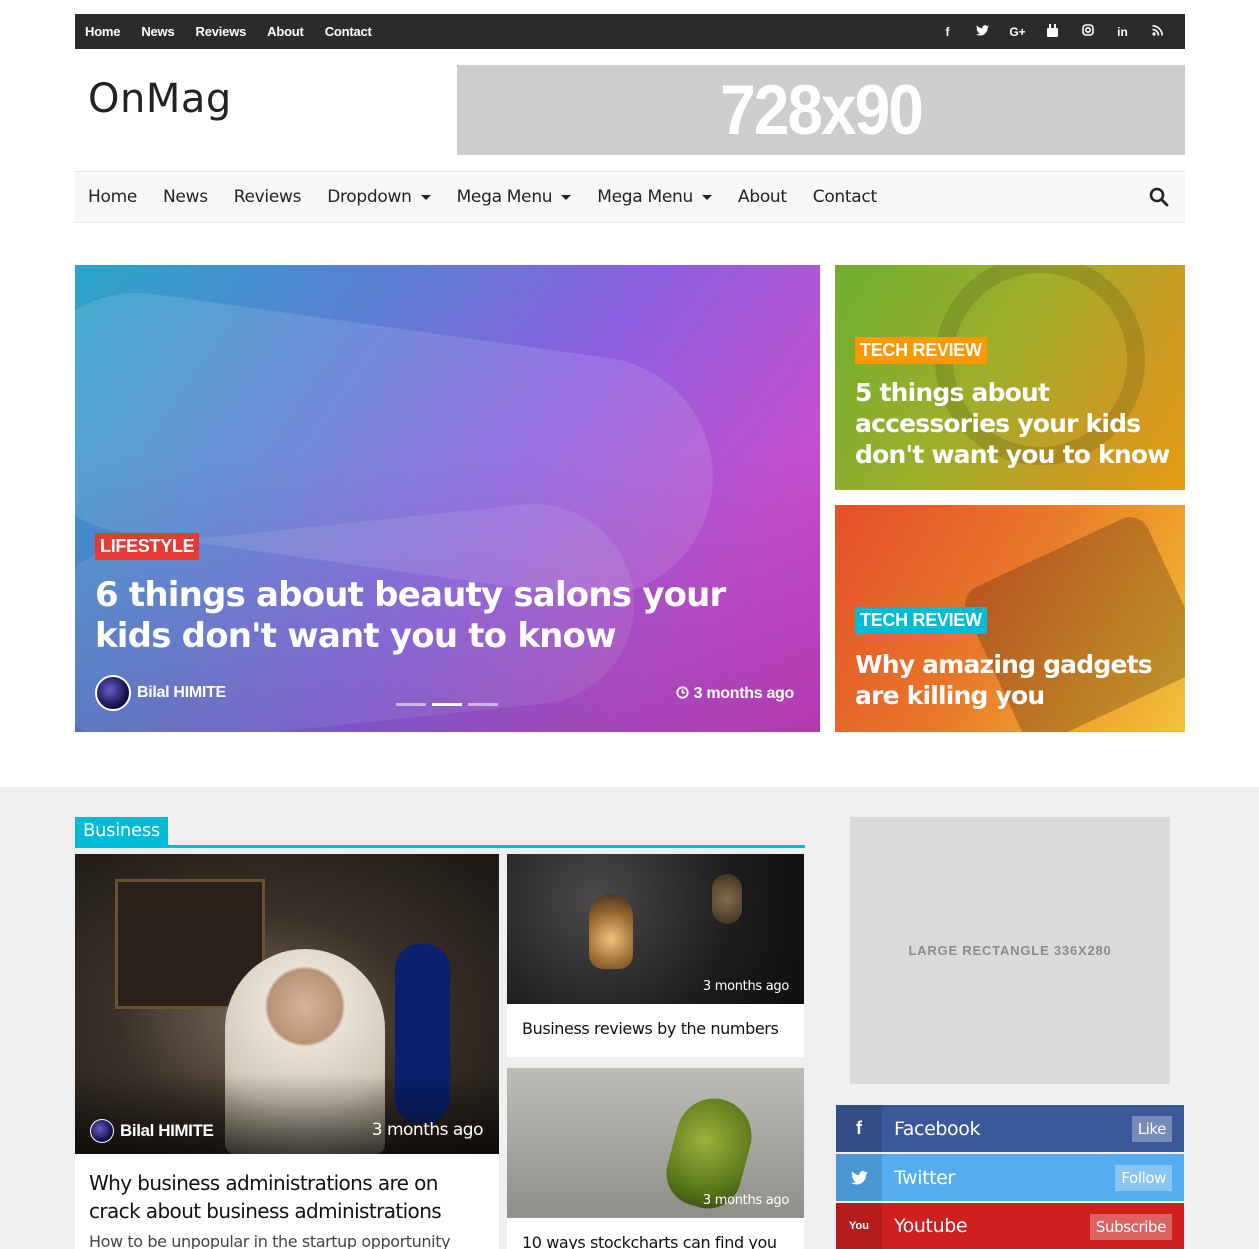 This screenshot has width=1259, height=1249. Describe the element at coordinates (287, 1004) in the screenshot. I see `post-image` at that location.